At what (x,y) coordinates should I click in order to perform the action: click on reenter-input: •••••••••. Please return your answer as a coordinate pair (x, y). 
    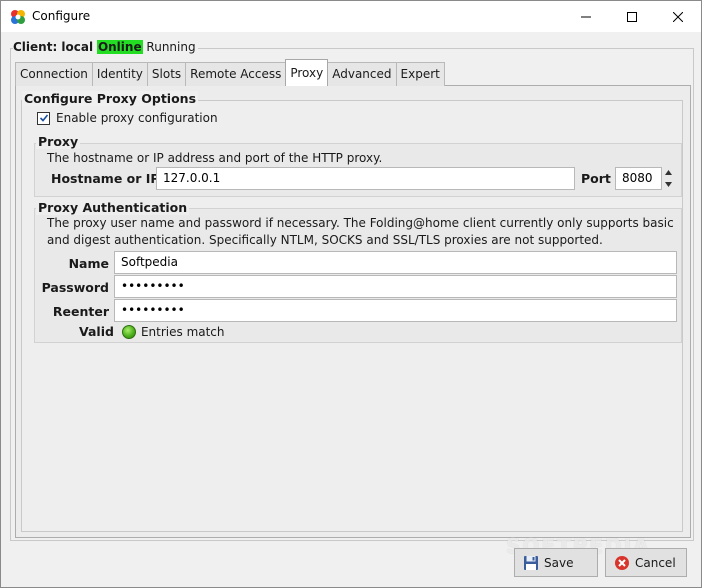
    Looking at the image, I should click on (395, 310).